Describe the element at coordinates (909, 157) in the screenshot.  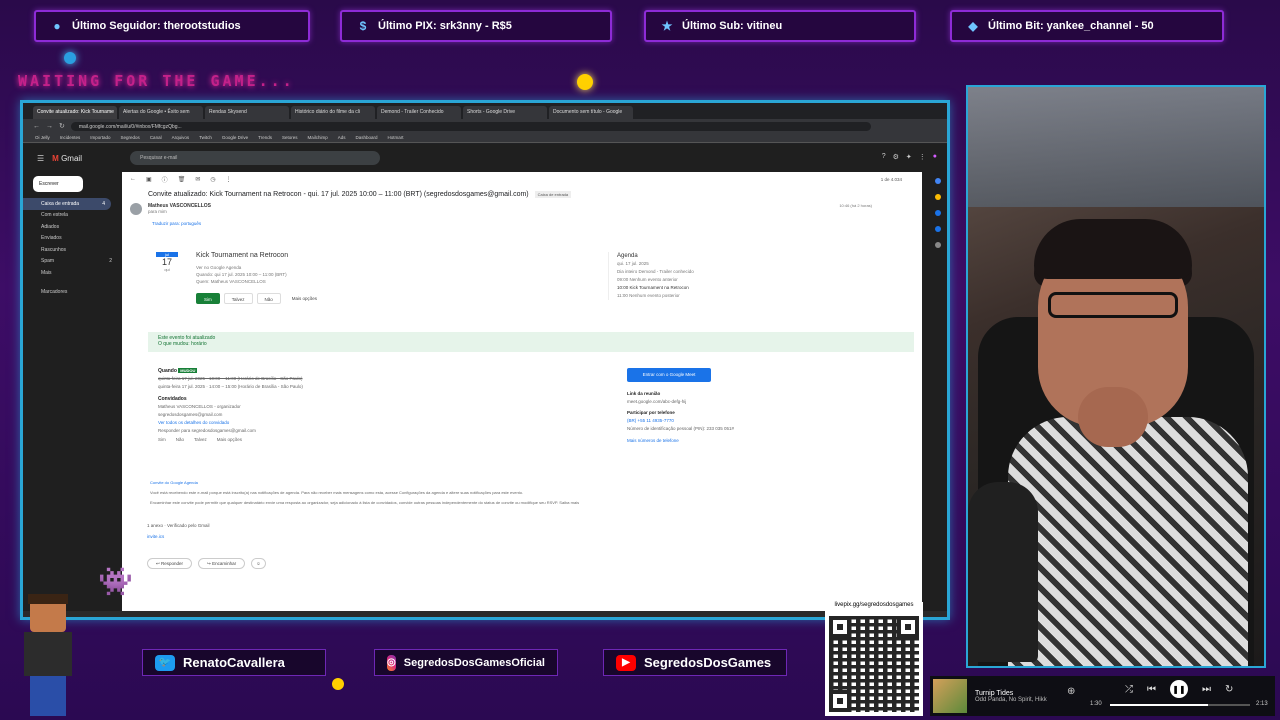
I see `gemini-icon: ✦` at that location.